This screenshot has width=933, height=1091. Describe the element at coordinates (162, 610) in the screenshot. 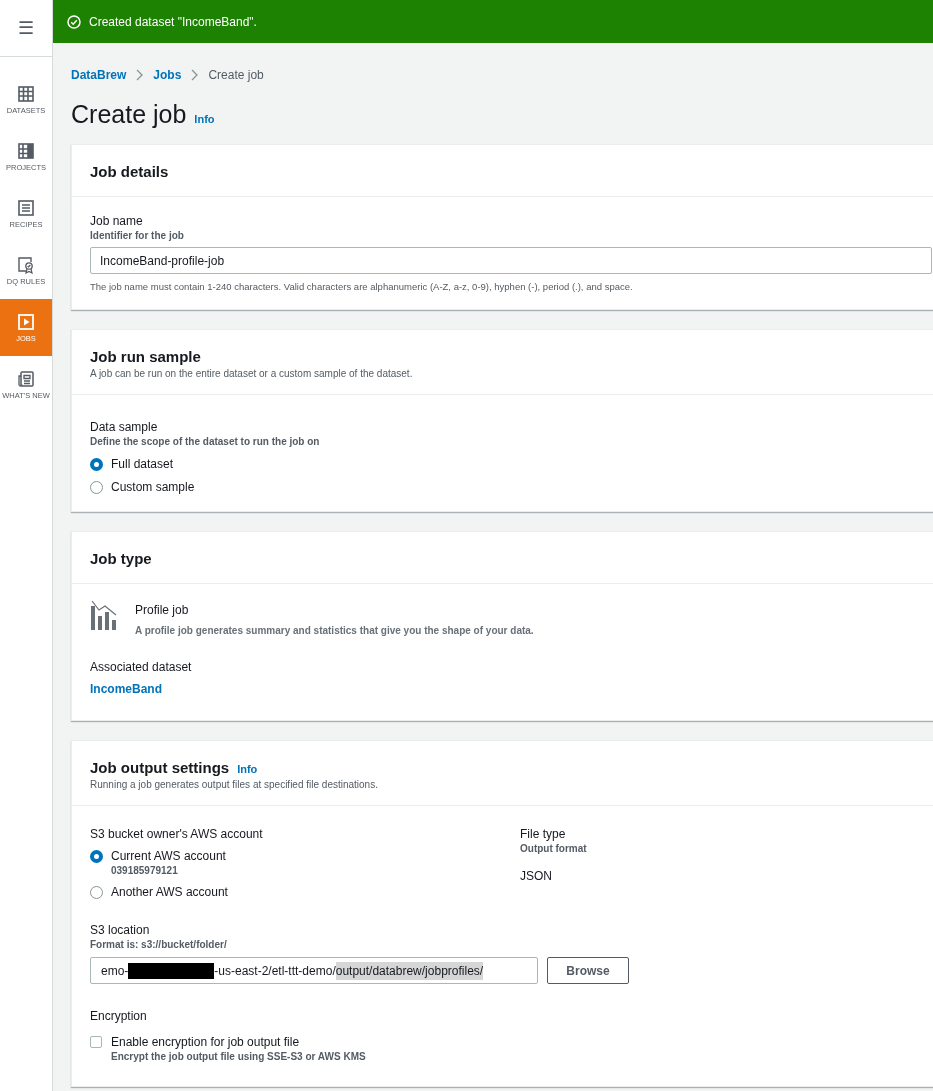

I see `job-type-name: Profile job` at that location.